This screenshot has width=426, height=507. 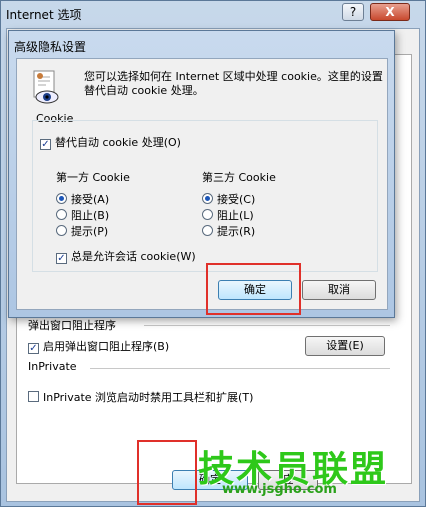 I want to click on third-party-block-radio: 阻止(L), so click(x=228, y=215).